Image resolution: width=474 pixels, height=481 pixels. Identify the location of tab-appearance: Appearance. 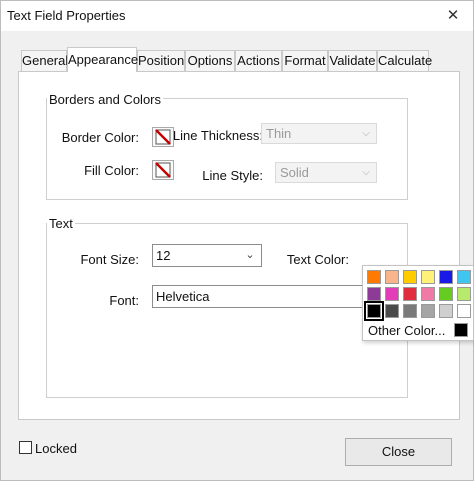
(102, 59).